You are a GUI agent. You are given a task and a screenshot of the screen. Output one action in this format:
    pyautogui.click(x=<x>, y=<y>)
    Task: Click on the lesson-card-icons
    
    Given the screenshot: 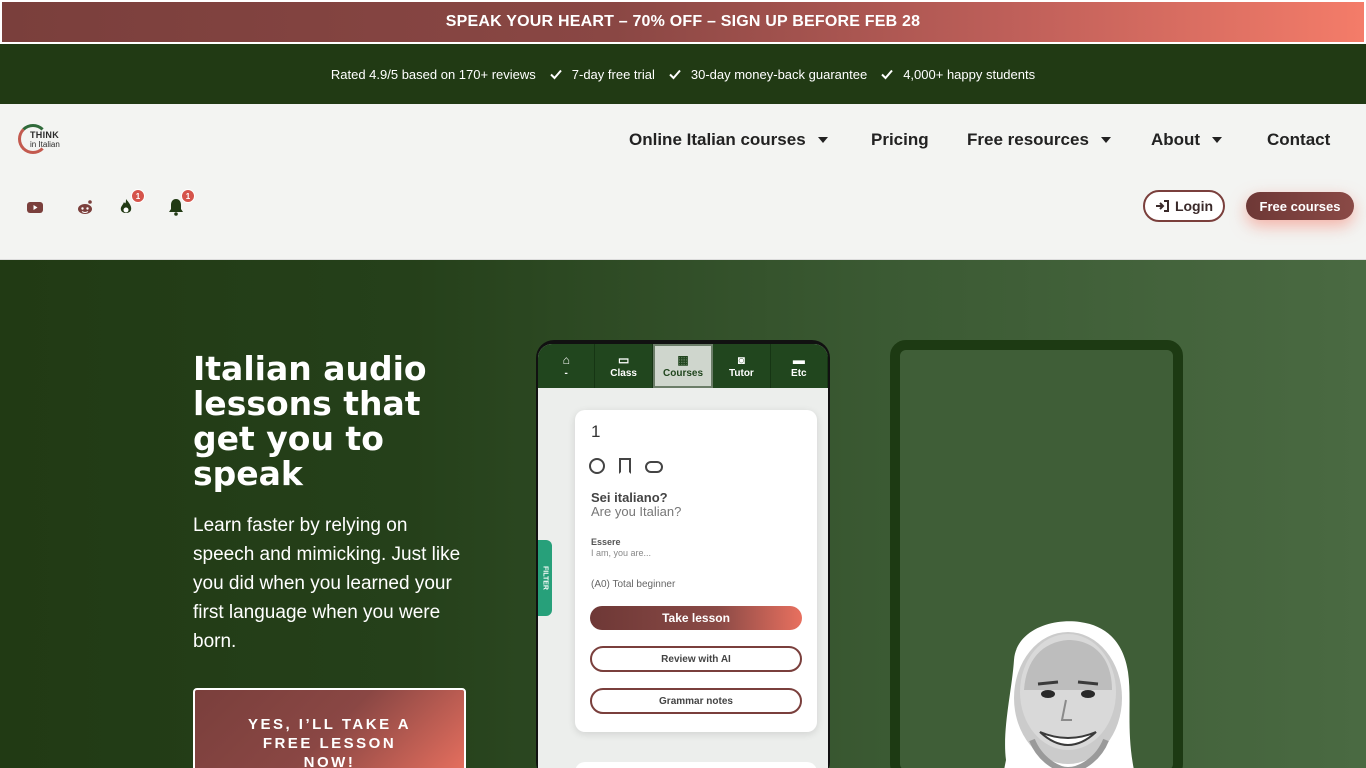 What is the action you would take?
    pyautogui.click(x=626, y=466)
    